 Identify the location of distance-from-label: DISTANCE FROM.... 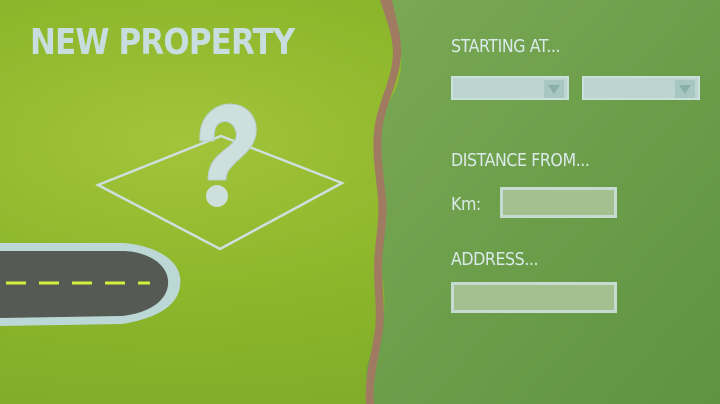
(520, 160).